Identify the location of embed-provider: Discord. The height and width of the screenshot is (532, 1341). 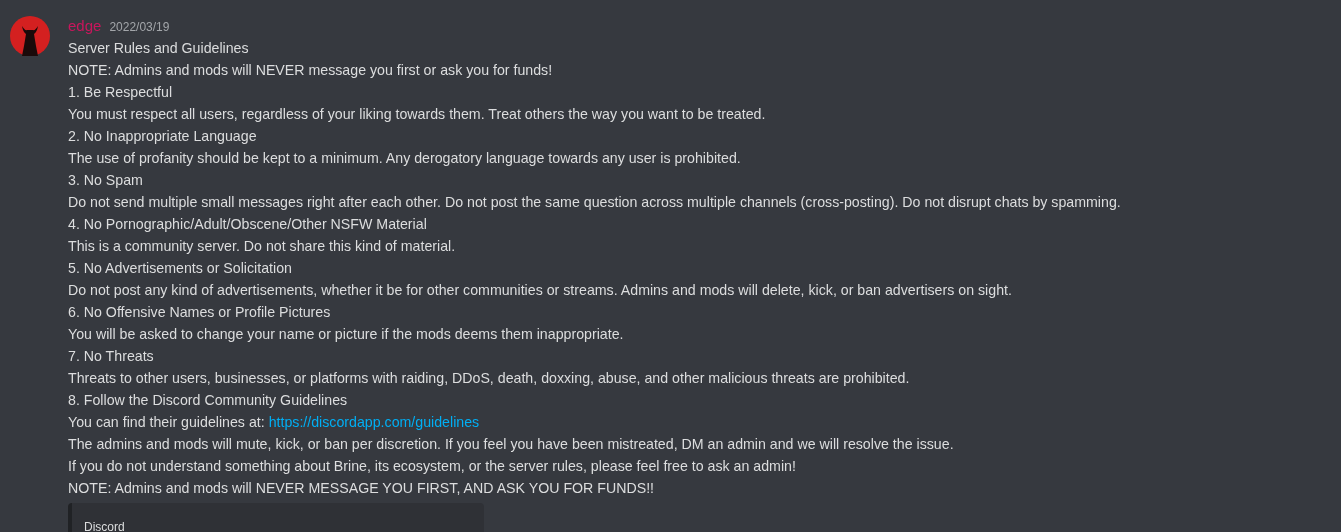
(104, 526).